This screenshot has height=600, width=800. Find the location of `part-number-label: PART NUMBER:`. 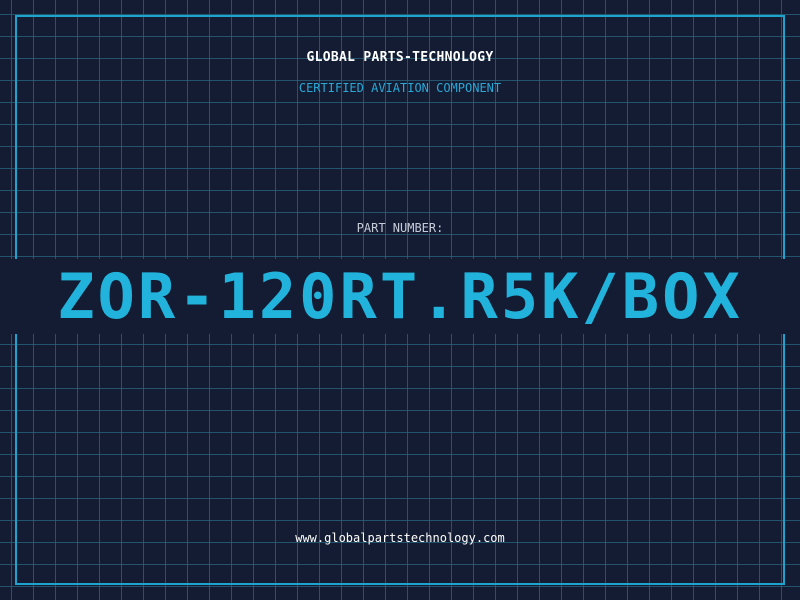

part-number-label: PART NUMBER: is located at coordinates (400, 228).